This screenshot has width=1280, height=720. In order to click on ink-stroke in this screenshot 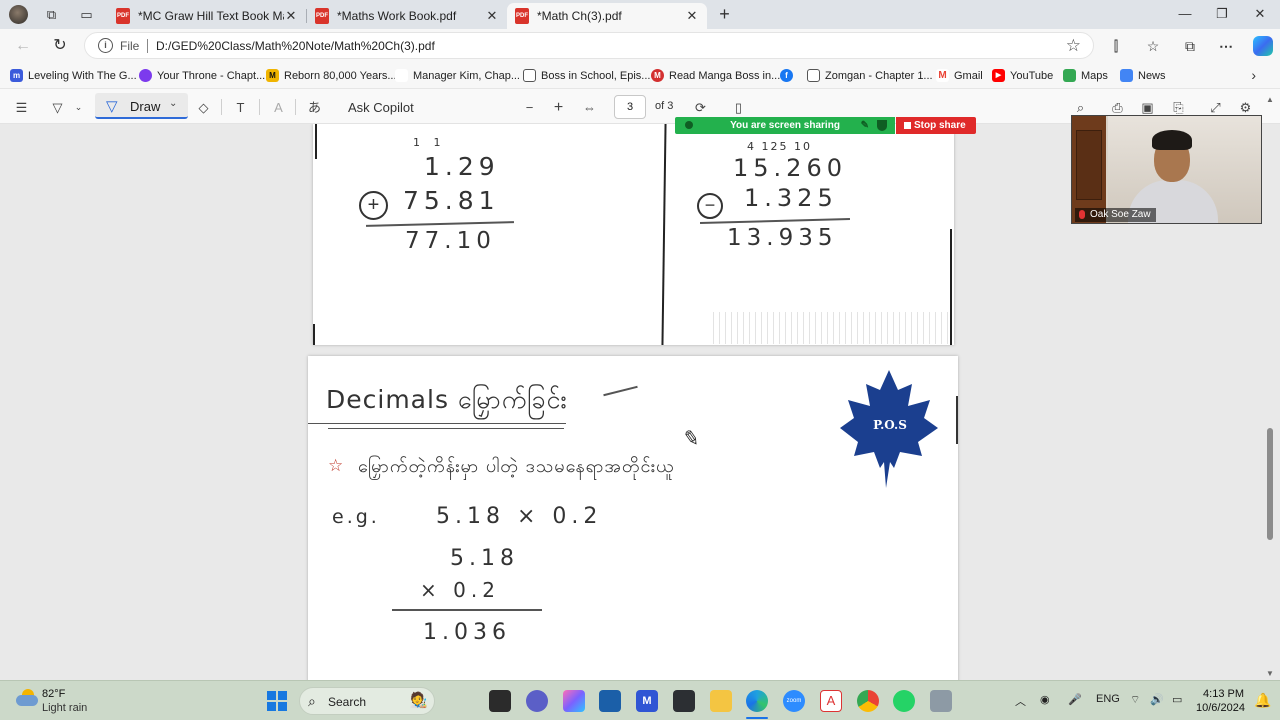, I will do `click(620, 391)`.